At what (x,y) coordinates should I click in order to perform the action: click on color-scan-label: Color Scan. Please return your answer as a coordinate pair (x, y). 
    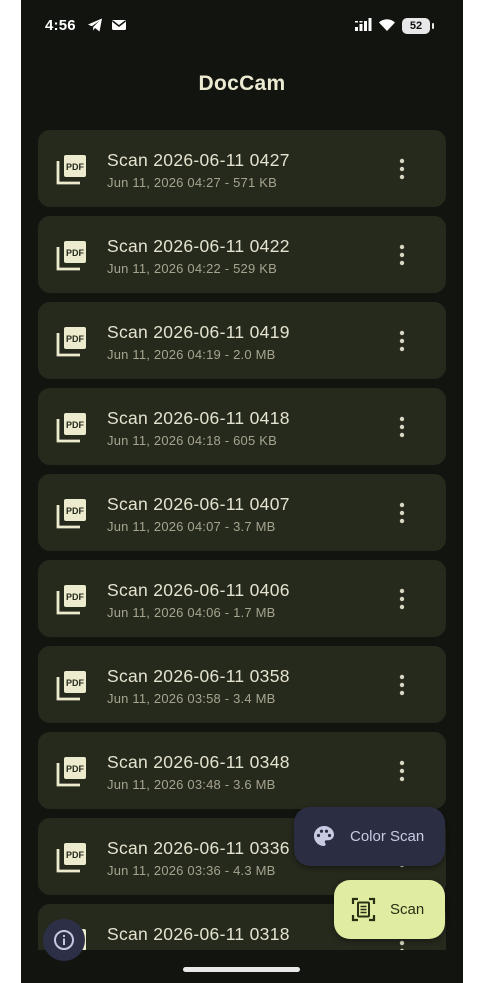
    Looking at the image, I should click on (387, 836).